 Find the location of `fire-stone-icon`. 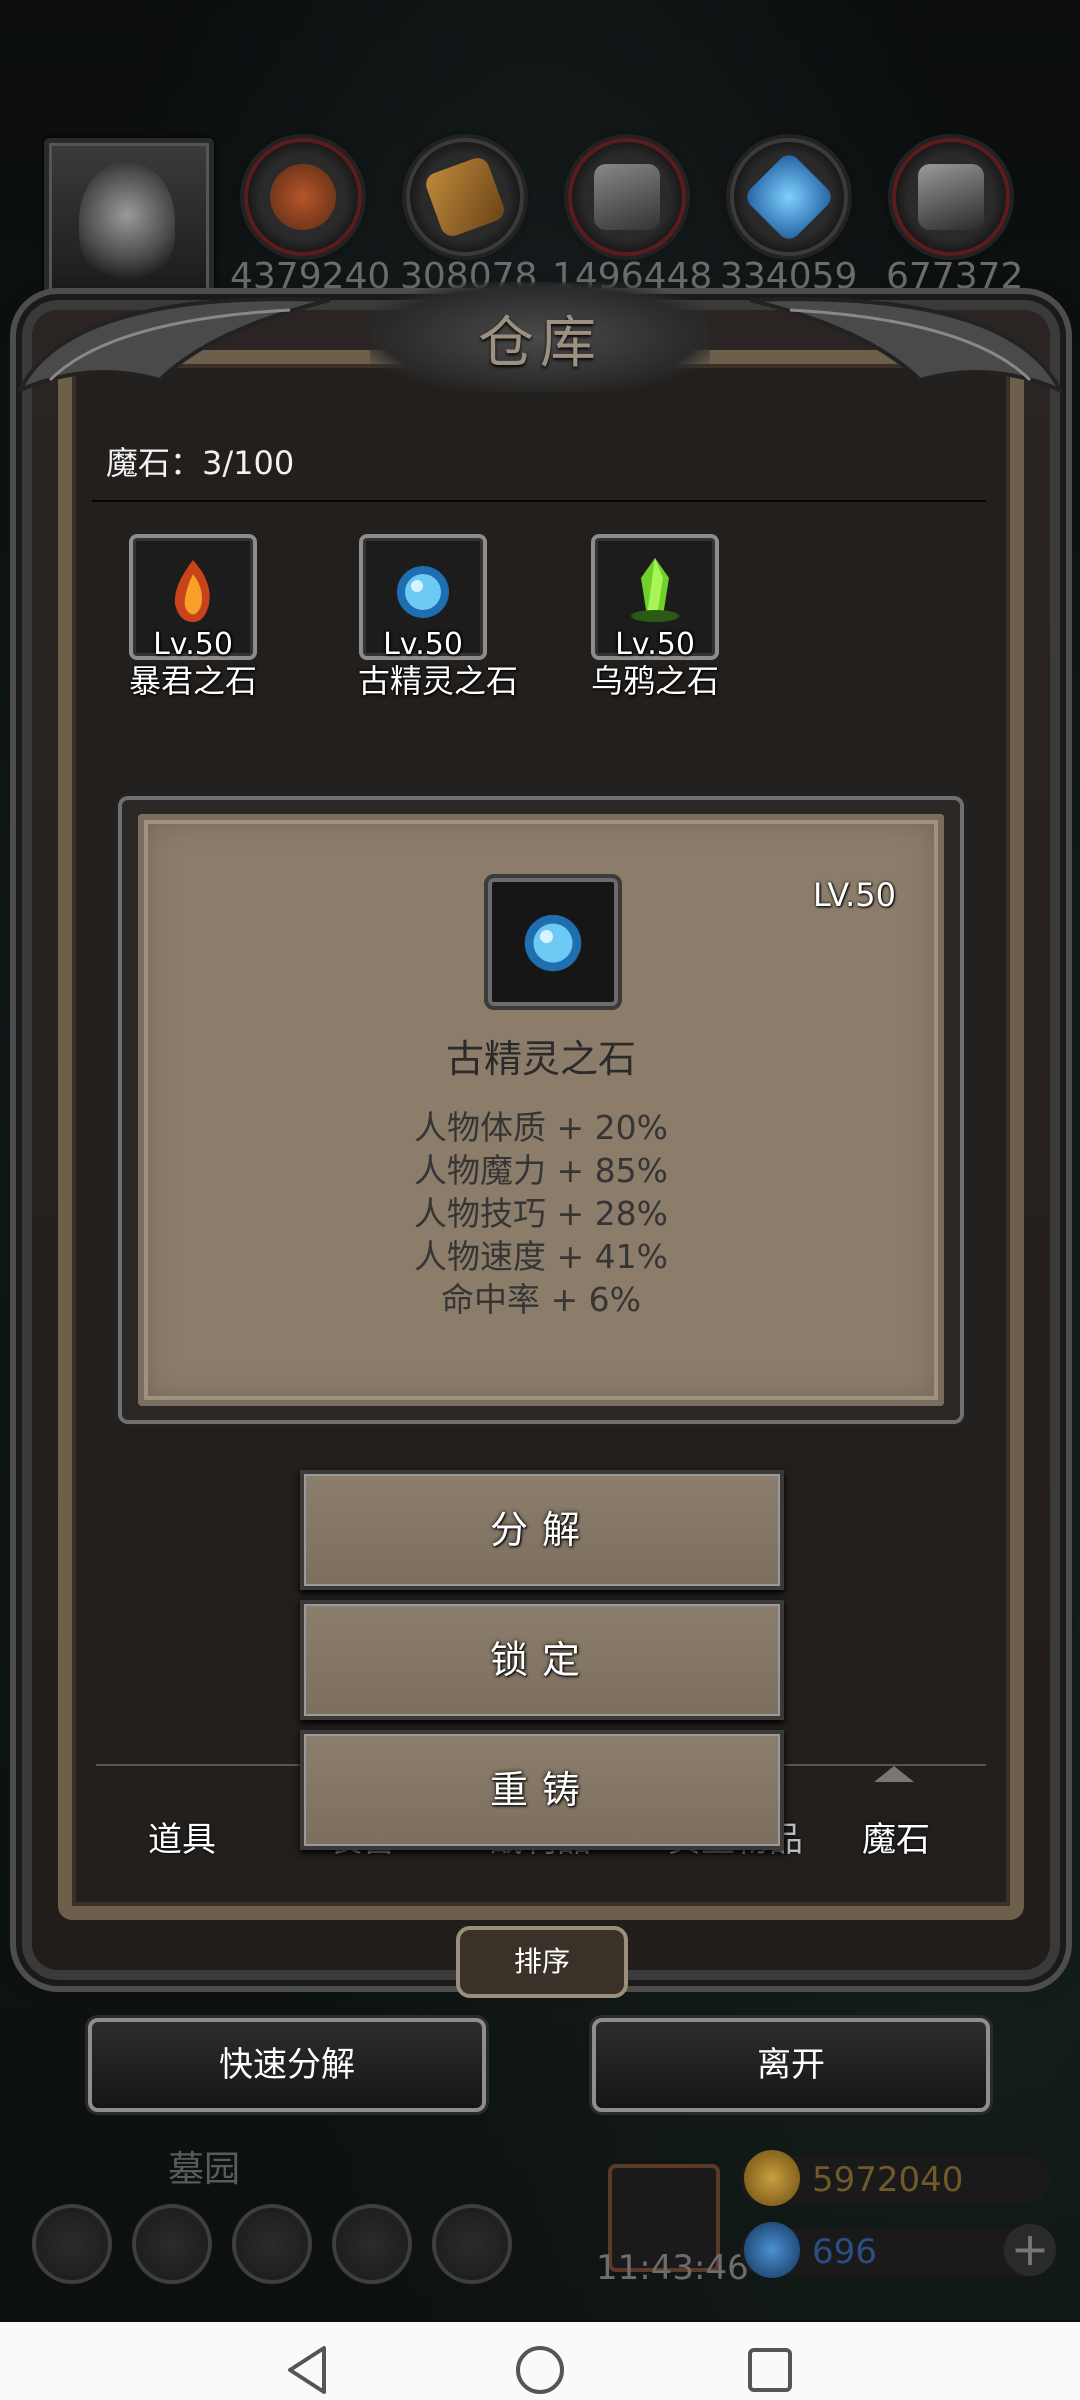

fire-stone-icon is located at coordinates (192, 591).